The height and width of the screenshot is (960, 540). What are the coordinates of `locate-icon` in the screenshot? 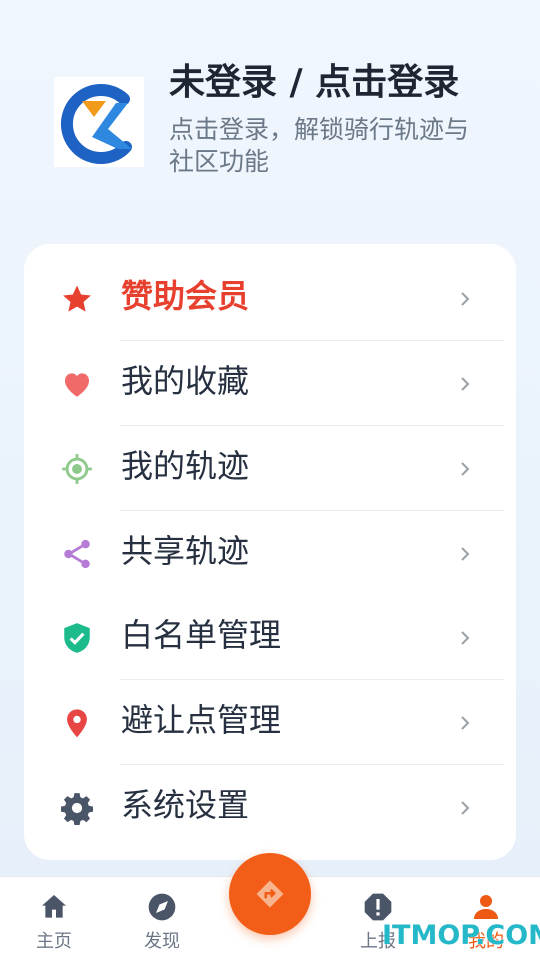 It's located at (77, 469).